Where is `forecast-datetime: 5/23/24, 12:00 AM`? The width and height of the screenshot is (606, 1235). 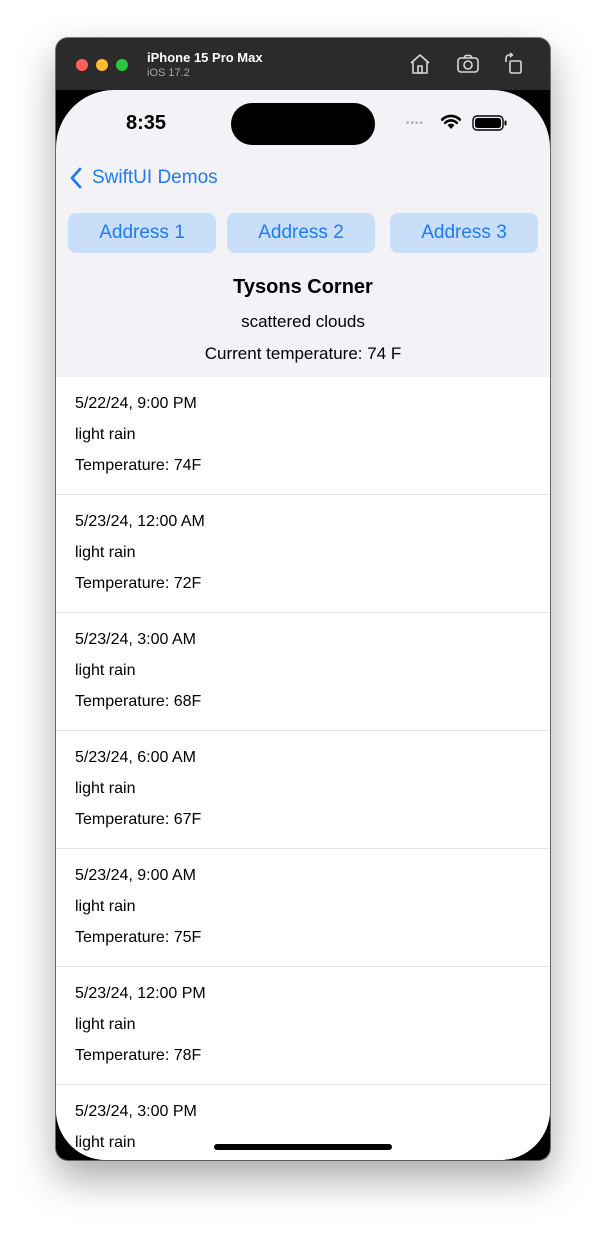 forecast-datetime: 5/23/24, 12:00 AM is located at coordinates (140, 521).